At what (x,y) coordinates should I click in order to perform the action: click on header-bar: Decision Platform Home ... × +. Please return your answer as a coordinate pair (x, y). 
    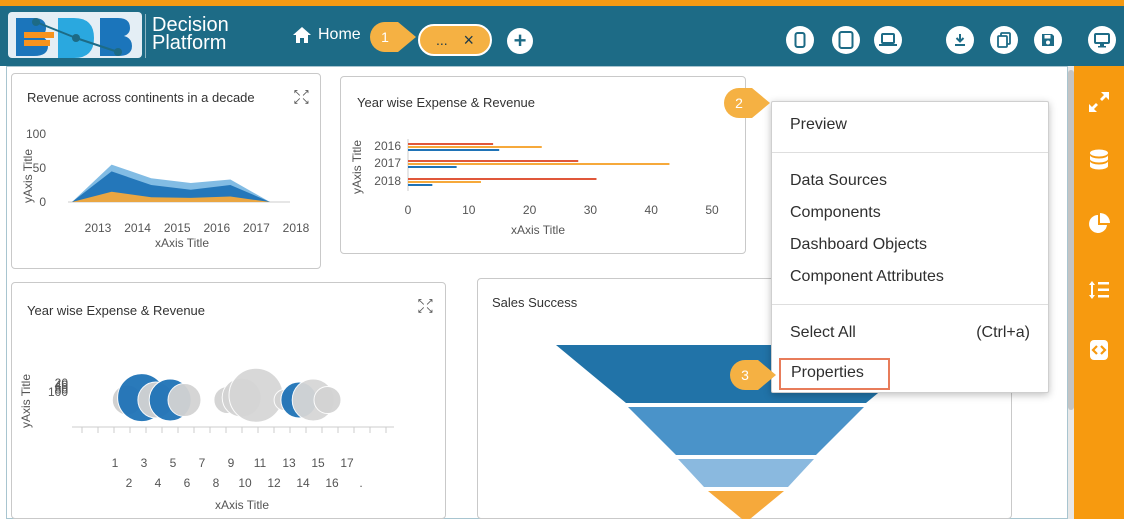
    Looking at the image, I should click on (562, 36).